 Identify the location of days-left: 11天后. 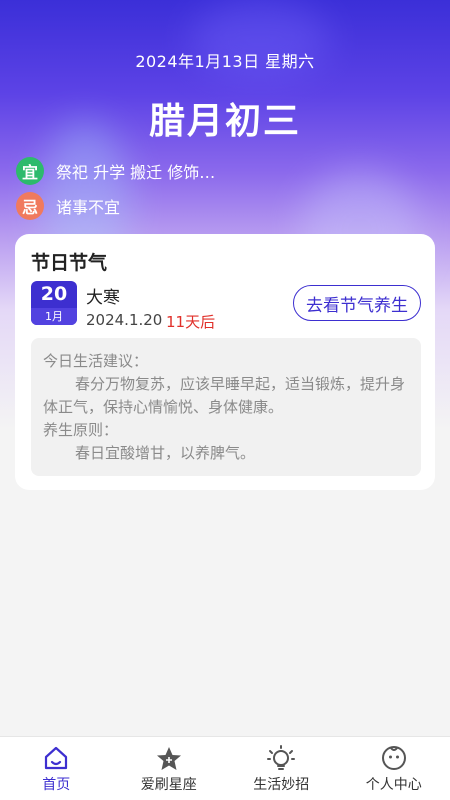
(191, 322).